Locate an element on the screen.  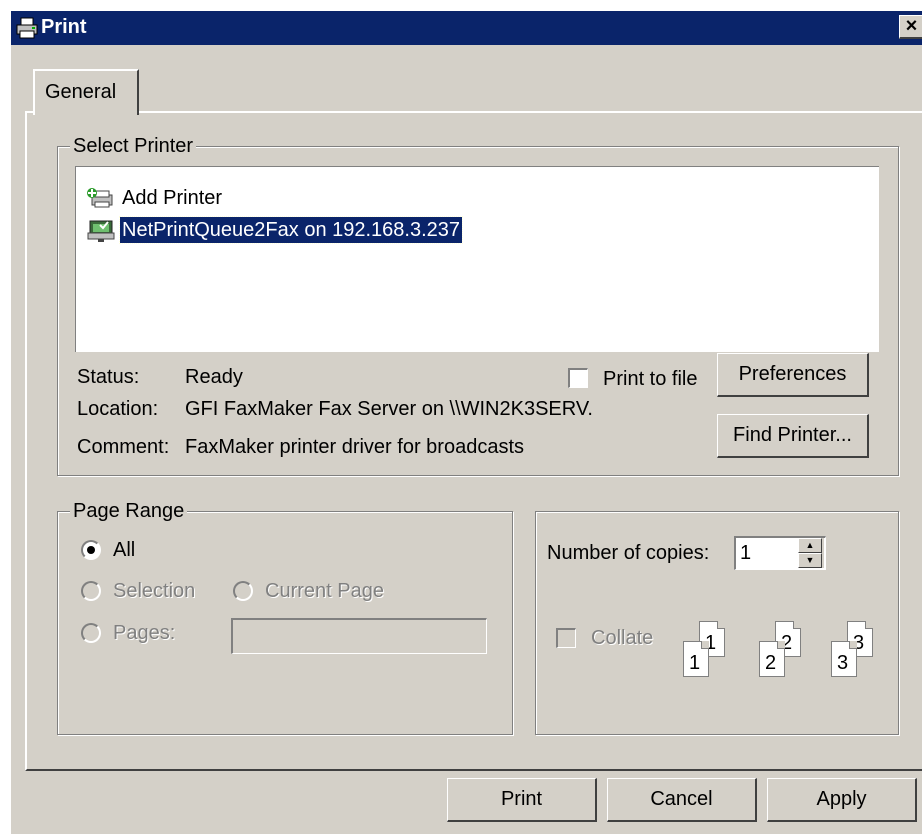
list-item-label: Add Printer is located at coordinates (172, 198).